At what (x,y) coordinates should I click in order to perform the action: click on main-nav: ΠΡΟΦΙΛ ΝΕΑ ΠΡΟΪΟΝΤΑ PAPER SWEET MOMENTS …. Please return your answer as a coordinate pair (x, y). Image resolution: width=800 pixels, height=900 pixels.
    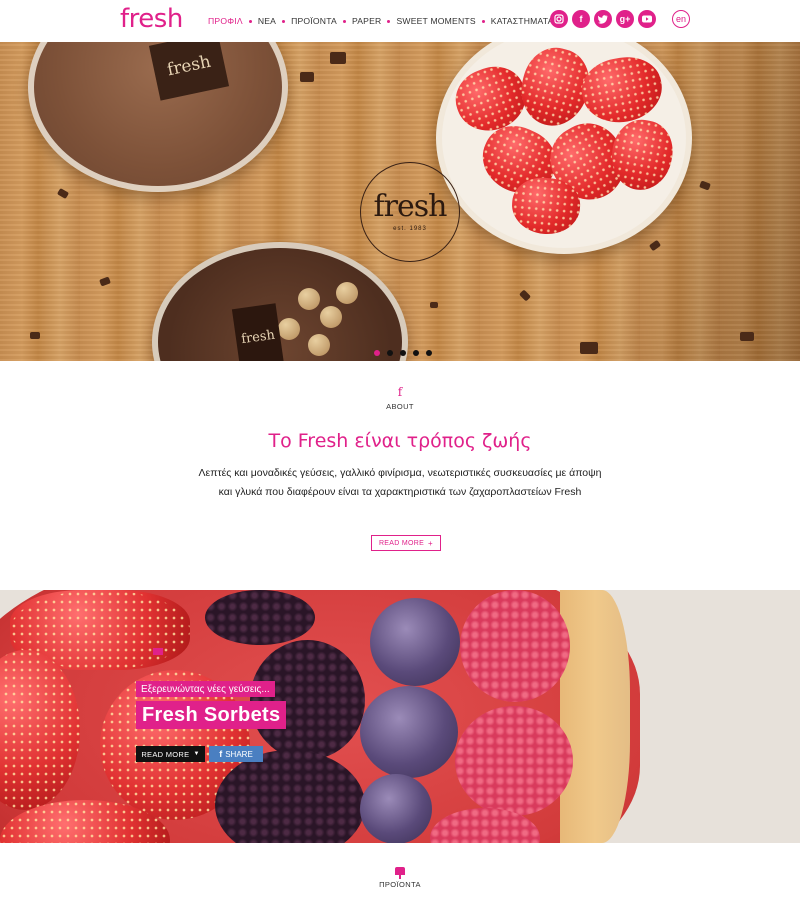
    Looking at the image, I should click on (381, 21).